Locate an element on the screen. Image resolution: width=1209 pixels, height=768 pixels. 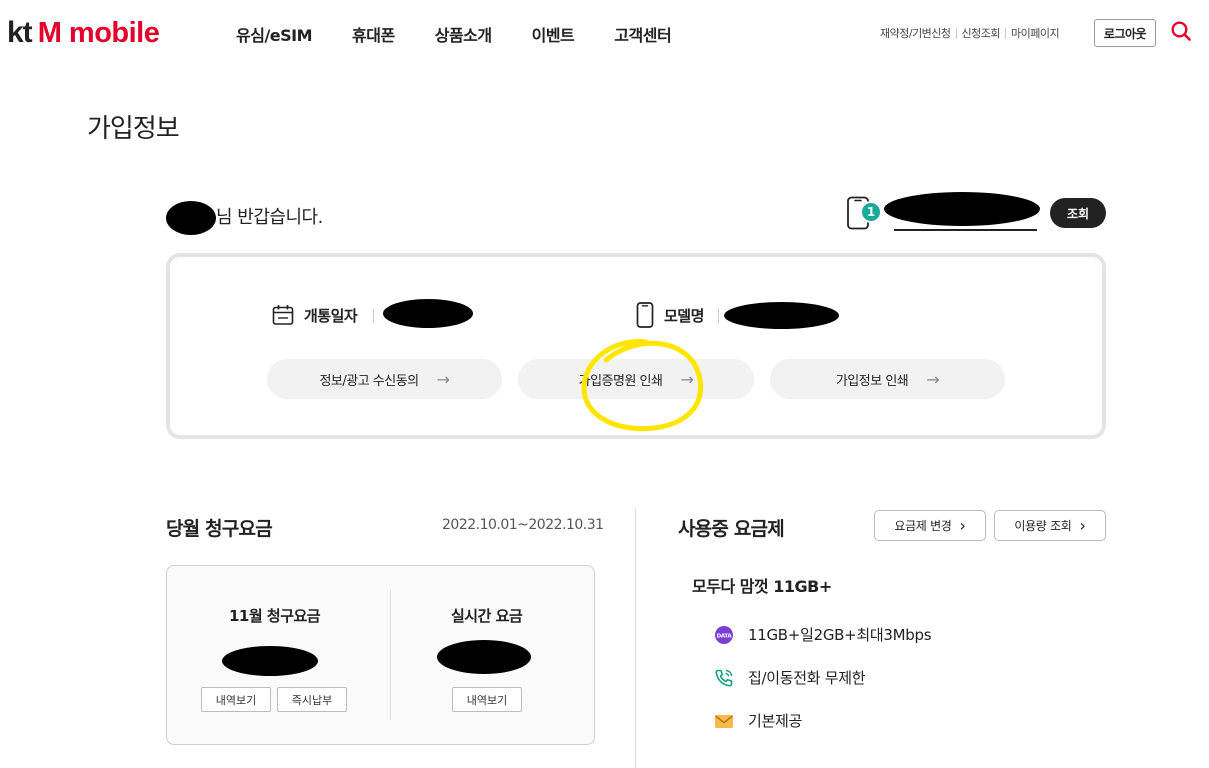
billing-period: 2022.10.01~2022.10.31 is located at coordinates (523, 525).